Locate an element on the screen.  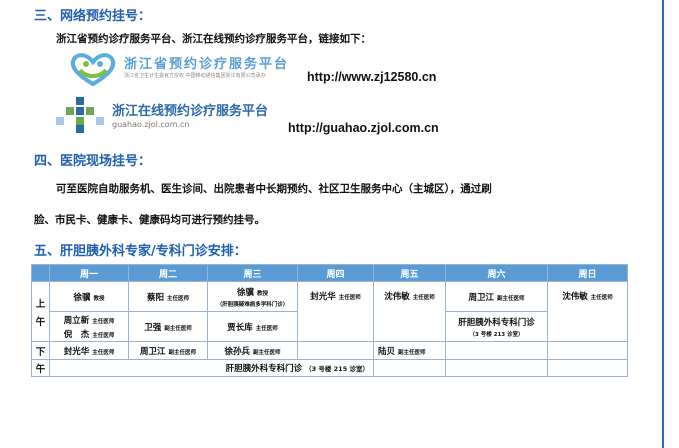
day-header: 周日 is located at coordinates (587, 273).